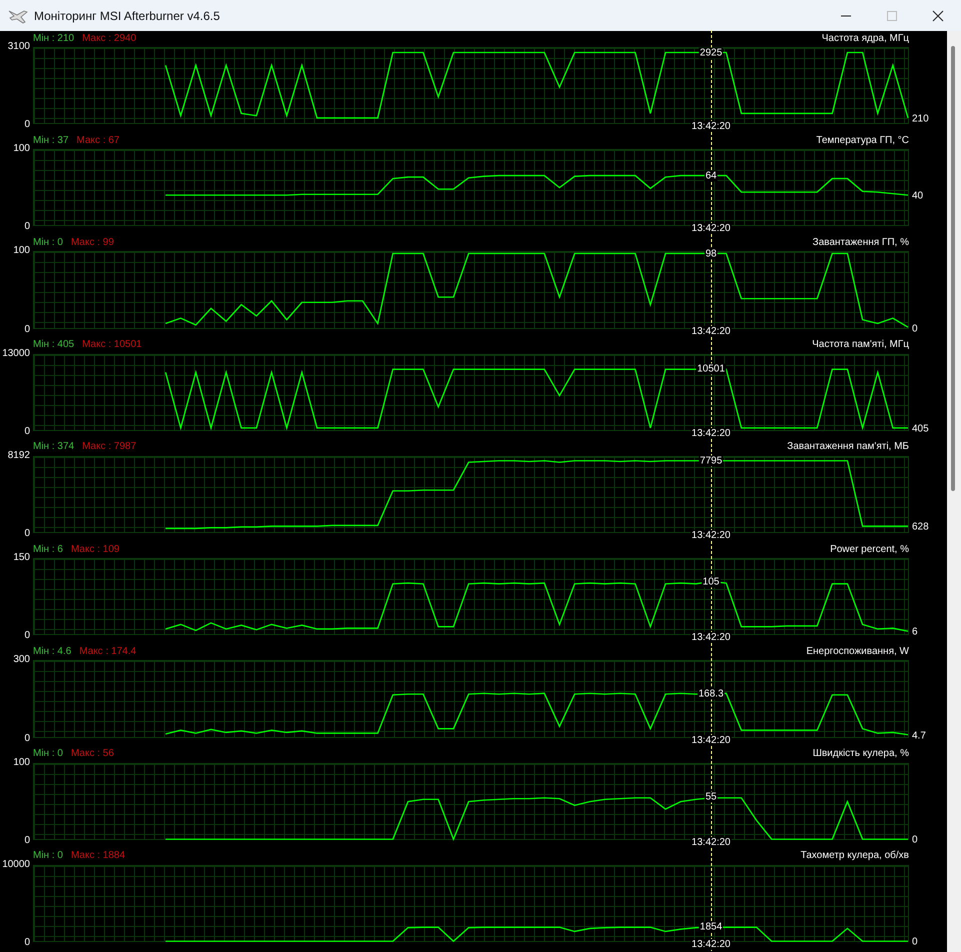  I want to click on max-label: Макс : 1884, so click(98, 856).